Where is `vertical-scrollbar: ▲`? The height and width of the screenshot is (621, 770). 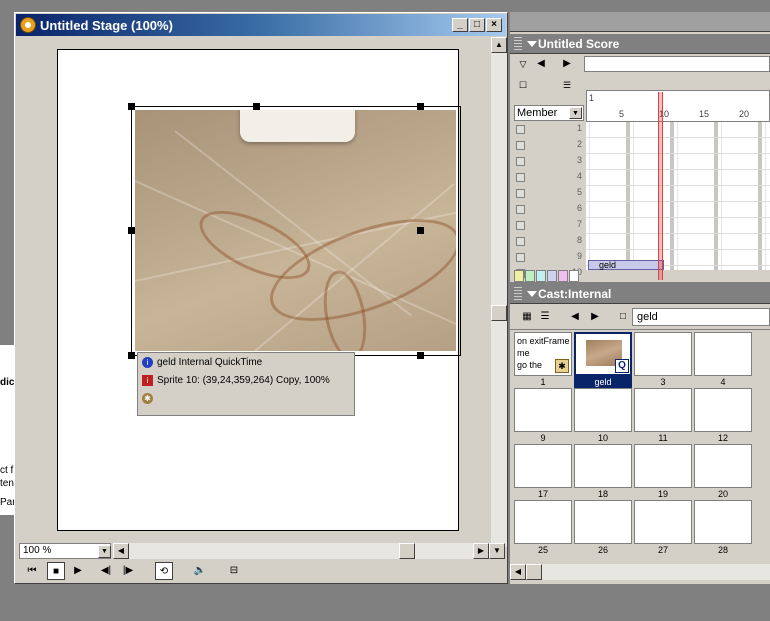 vertical-scrollbar: ▲ is located at coordinates (499, 292).